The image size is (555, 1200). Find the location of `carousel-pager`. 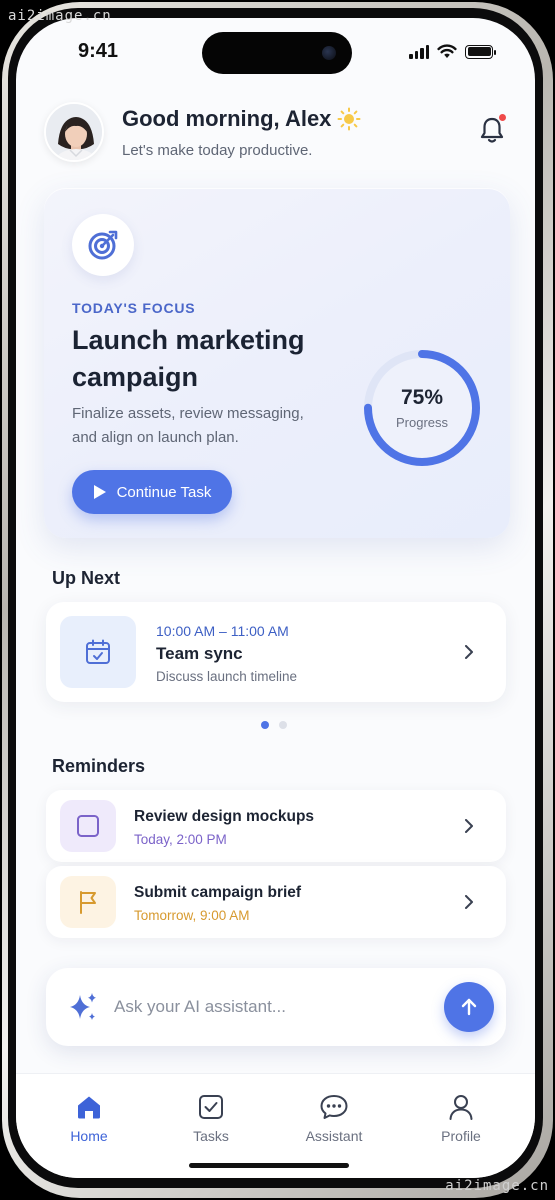

carousel-pager is located at coordinates (274, 725).